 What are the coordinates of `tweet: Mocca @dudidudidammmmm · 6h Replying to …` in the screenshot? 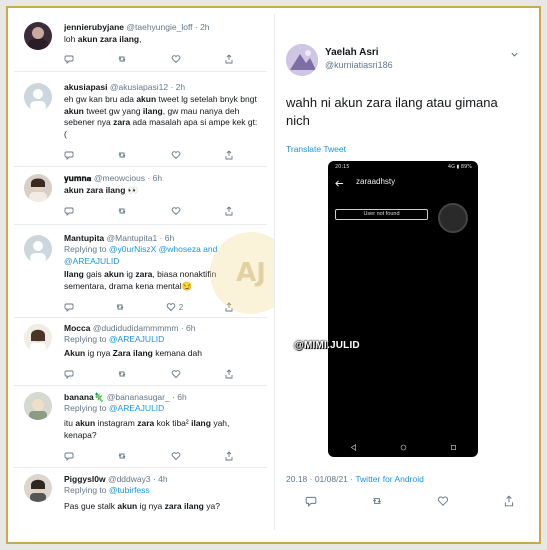 It's located at (140, 352).